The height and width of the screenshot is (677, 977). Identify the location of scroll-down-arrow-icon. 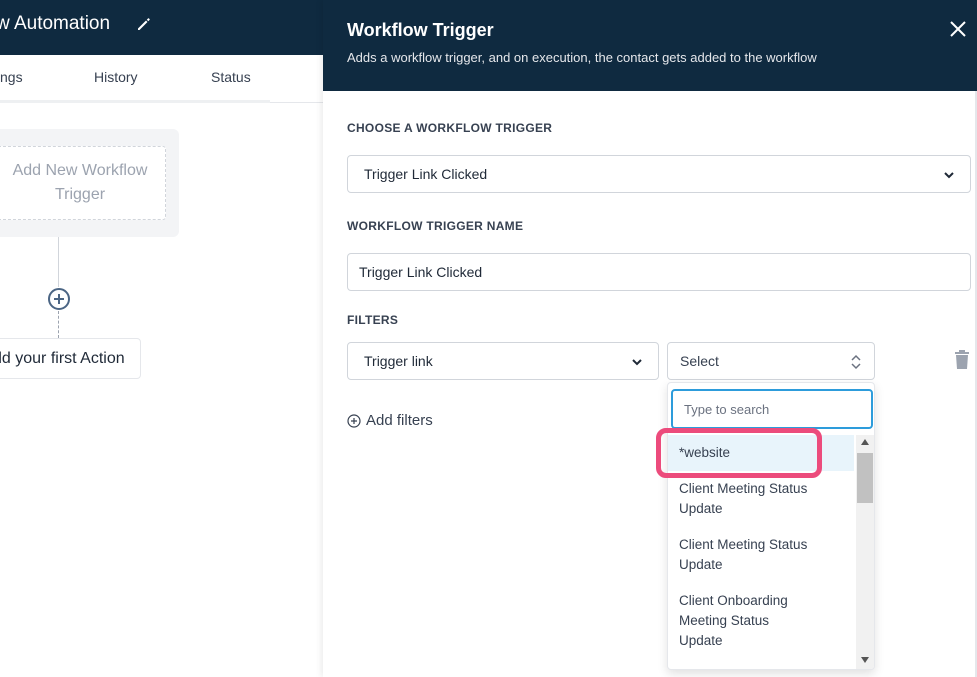
(865, 660).